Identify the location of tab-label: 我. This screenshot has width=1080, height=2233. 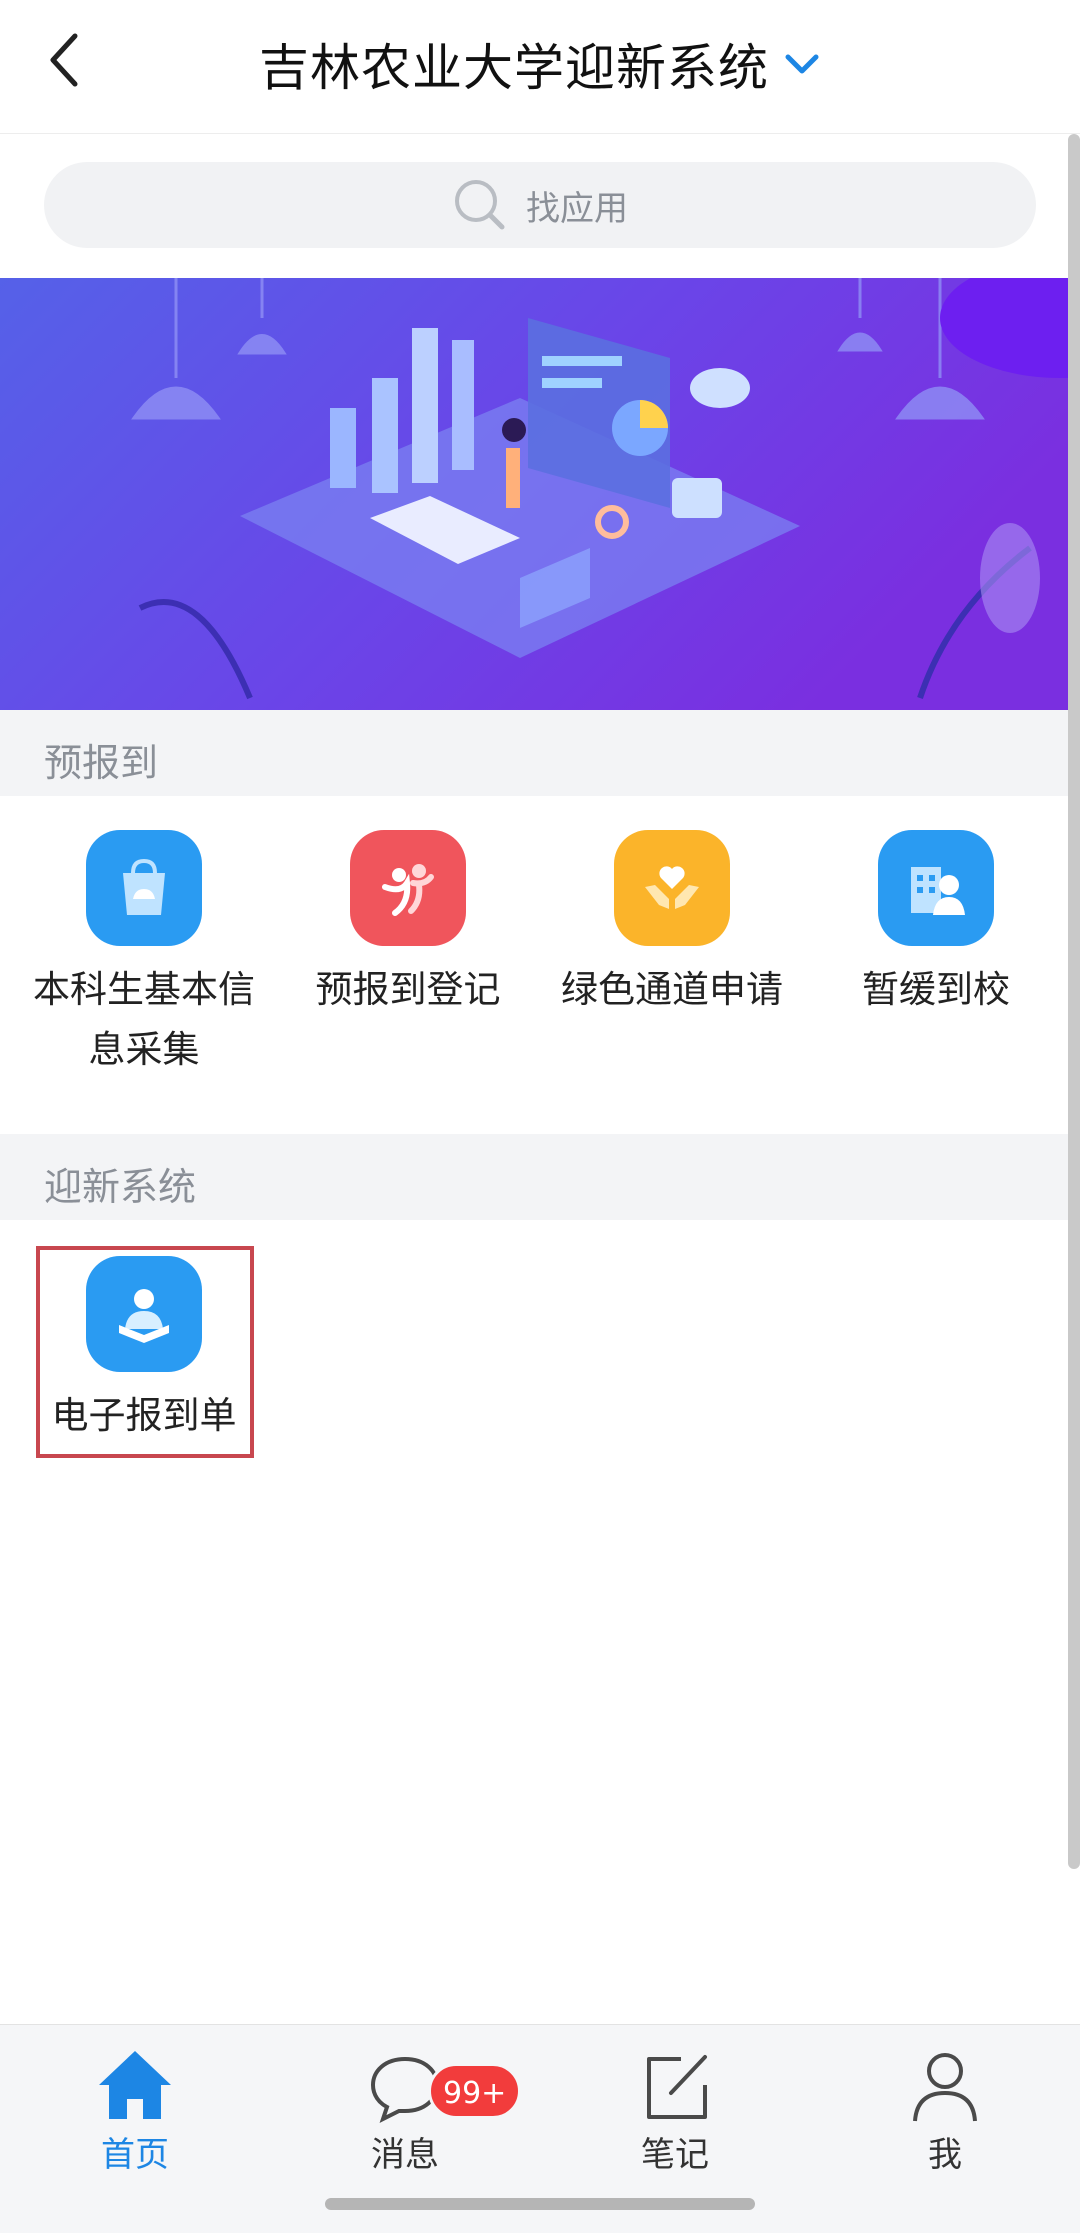
(945, 2155).